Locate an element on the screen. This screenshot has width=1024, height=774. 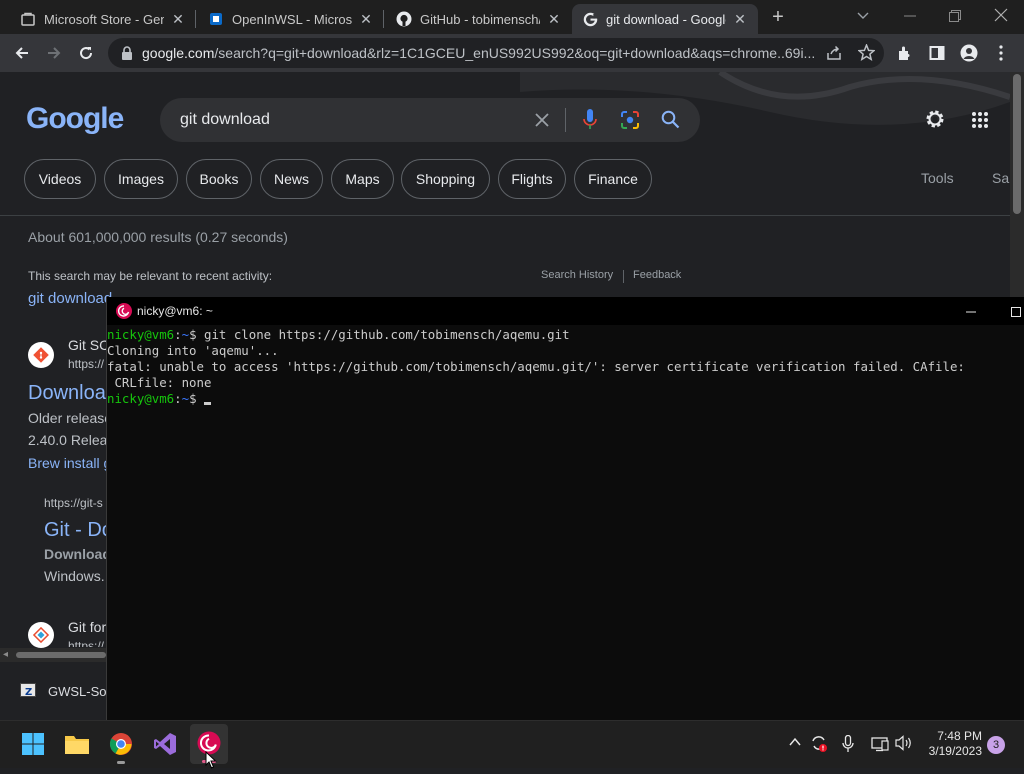
chrome-menu-icon is located at coordinates (1001, 53).